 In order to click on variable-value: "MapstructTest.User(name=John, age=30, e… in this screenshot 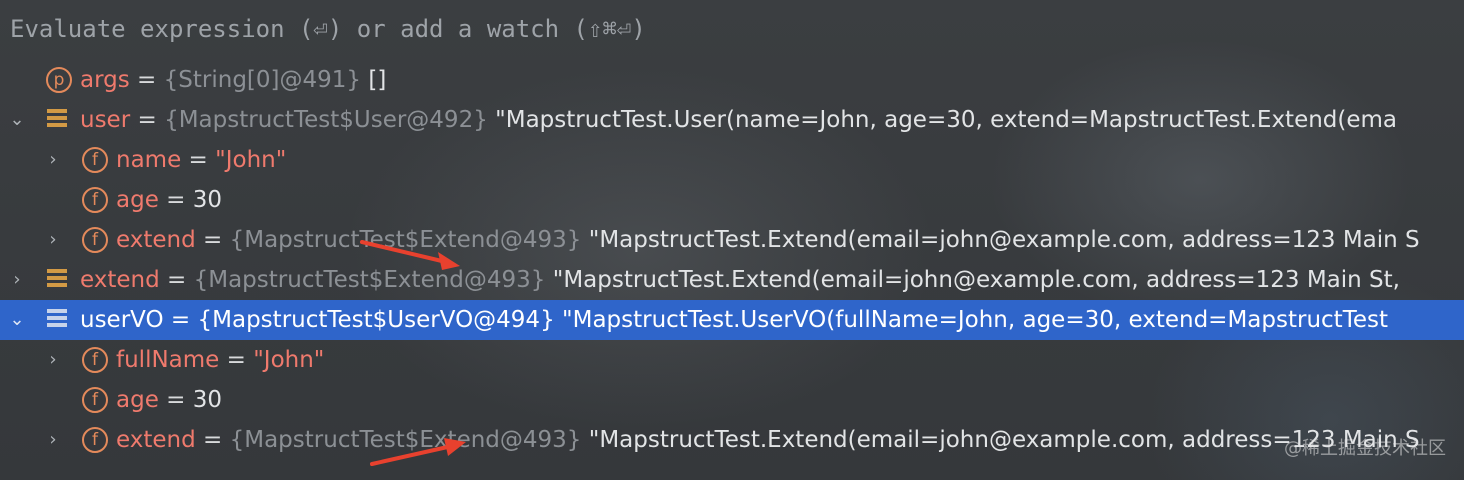, I will do `click(942, 120)`.